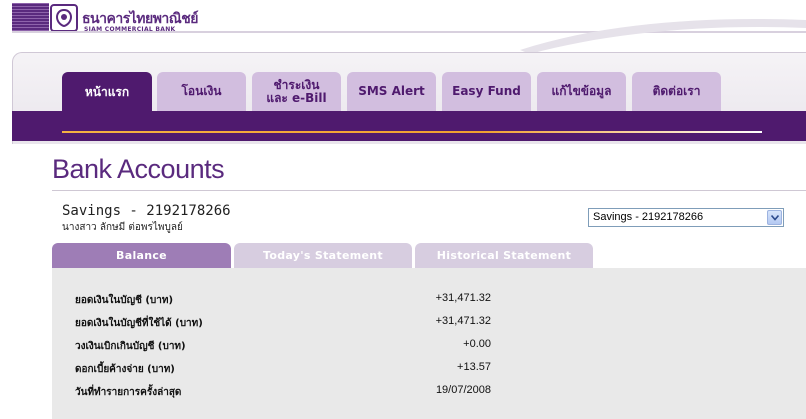  I want to click on balance-row-value: +13.57, so click(474, 367).